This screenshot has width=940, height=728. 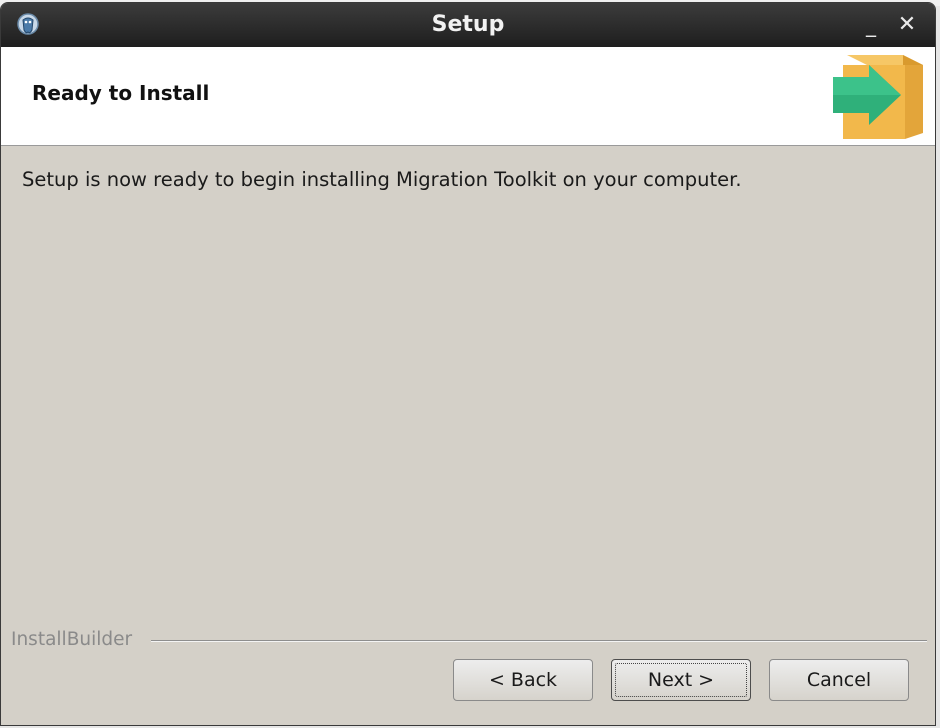 I want to click on separator-line, so click(x=539, y=641).